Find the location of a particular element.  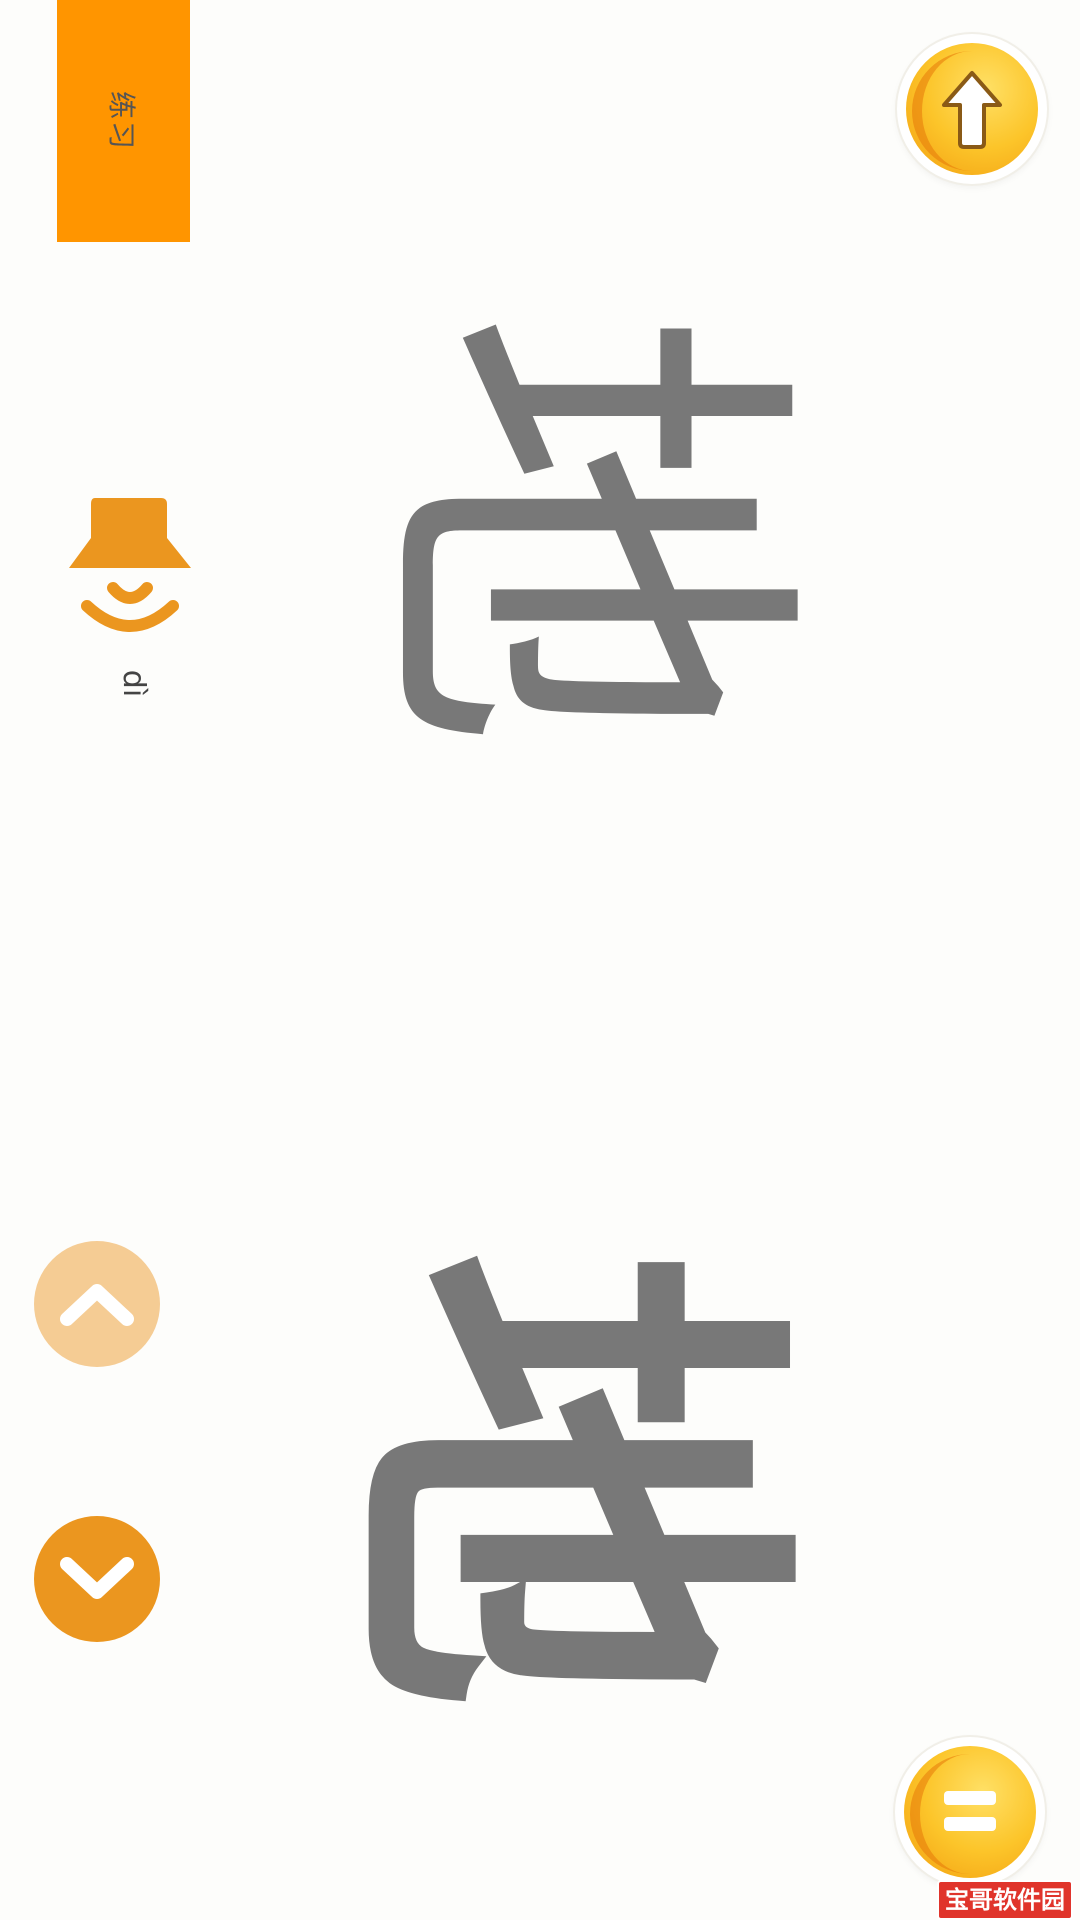

chevron-up-icon is located at coordinates (97, 1305).